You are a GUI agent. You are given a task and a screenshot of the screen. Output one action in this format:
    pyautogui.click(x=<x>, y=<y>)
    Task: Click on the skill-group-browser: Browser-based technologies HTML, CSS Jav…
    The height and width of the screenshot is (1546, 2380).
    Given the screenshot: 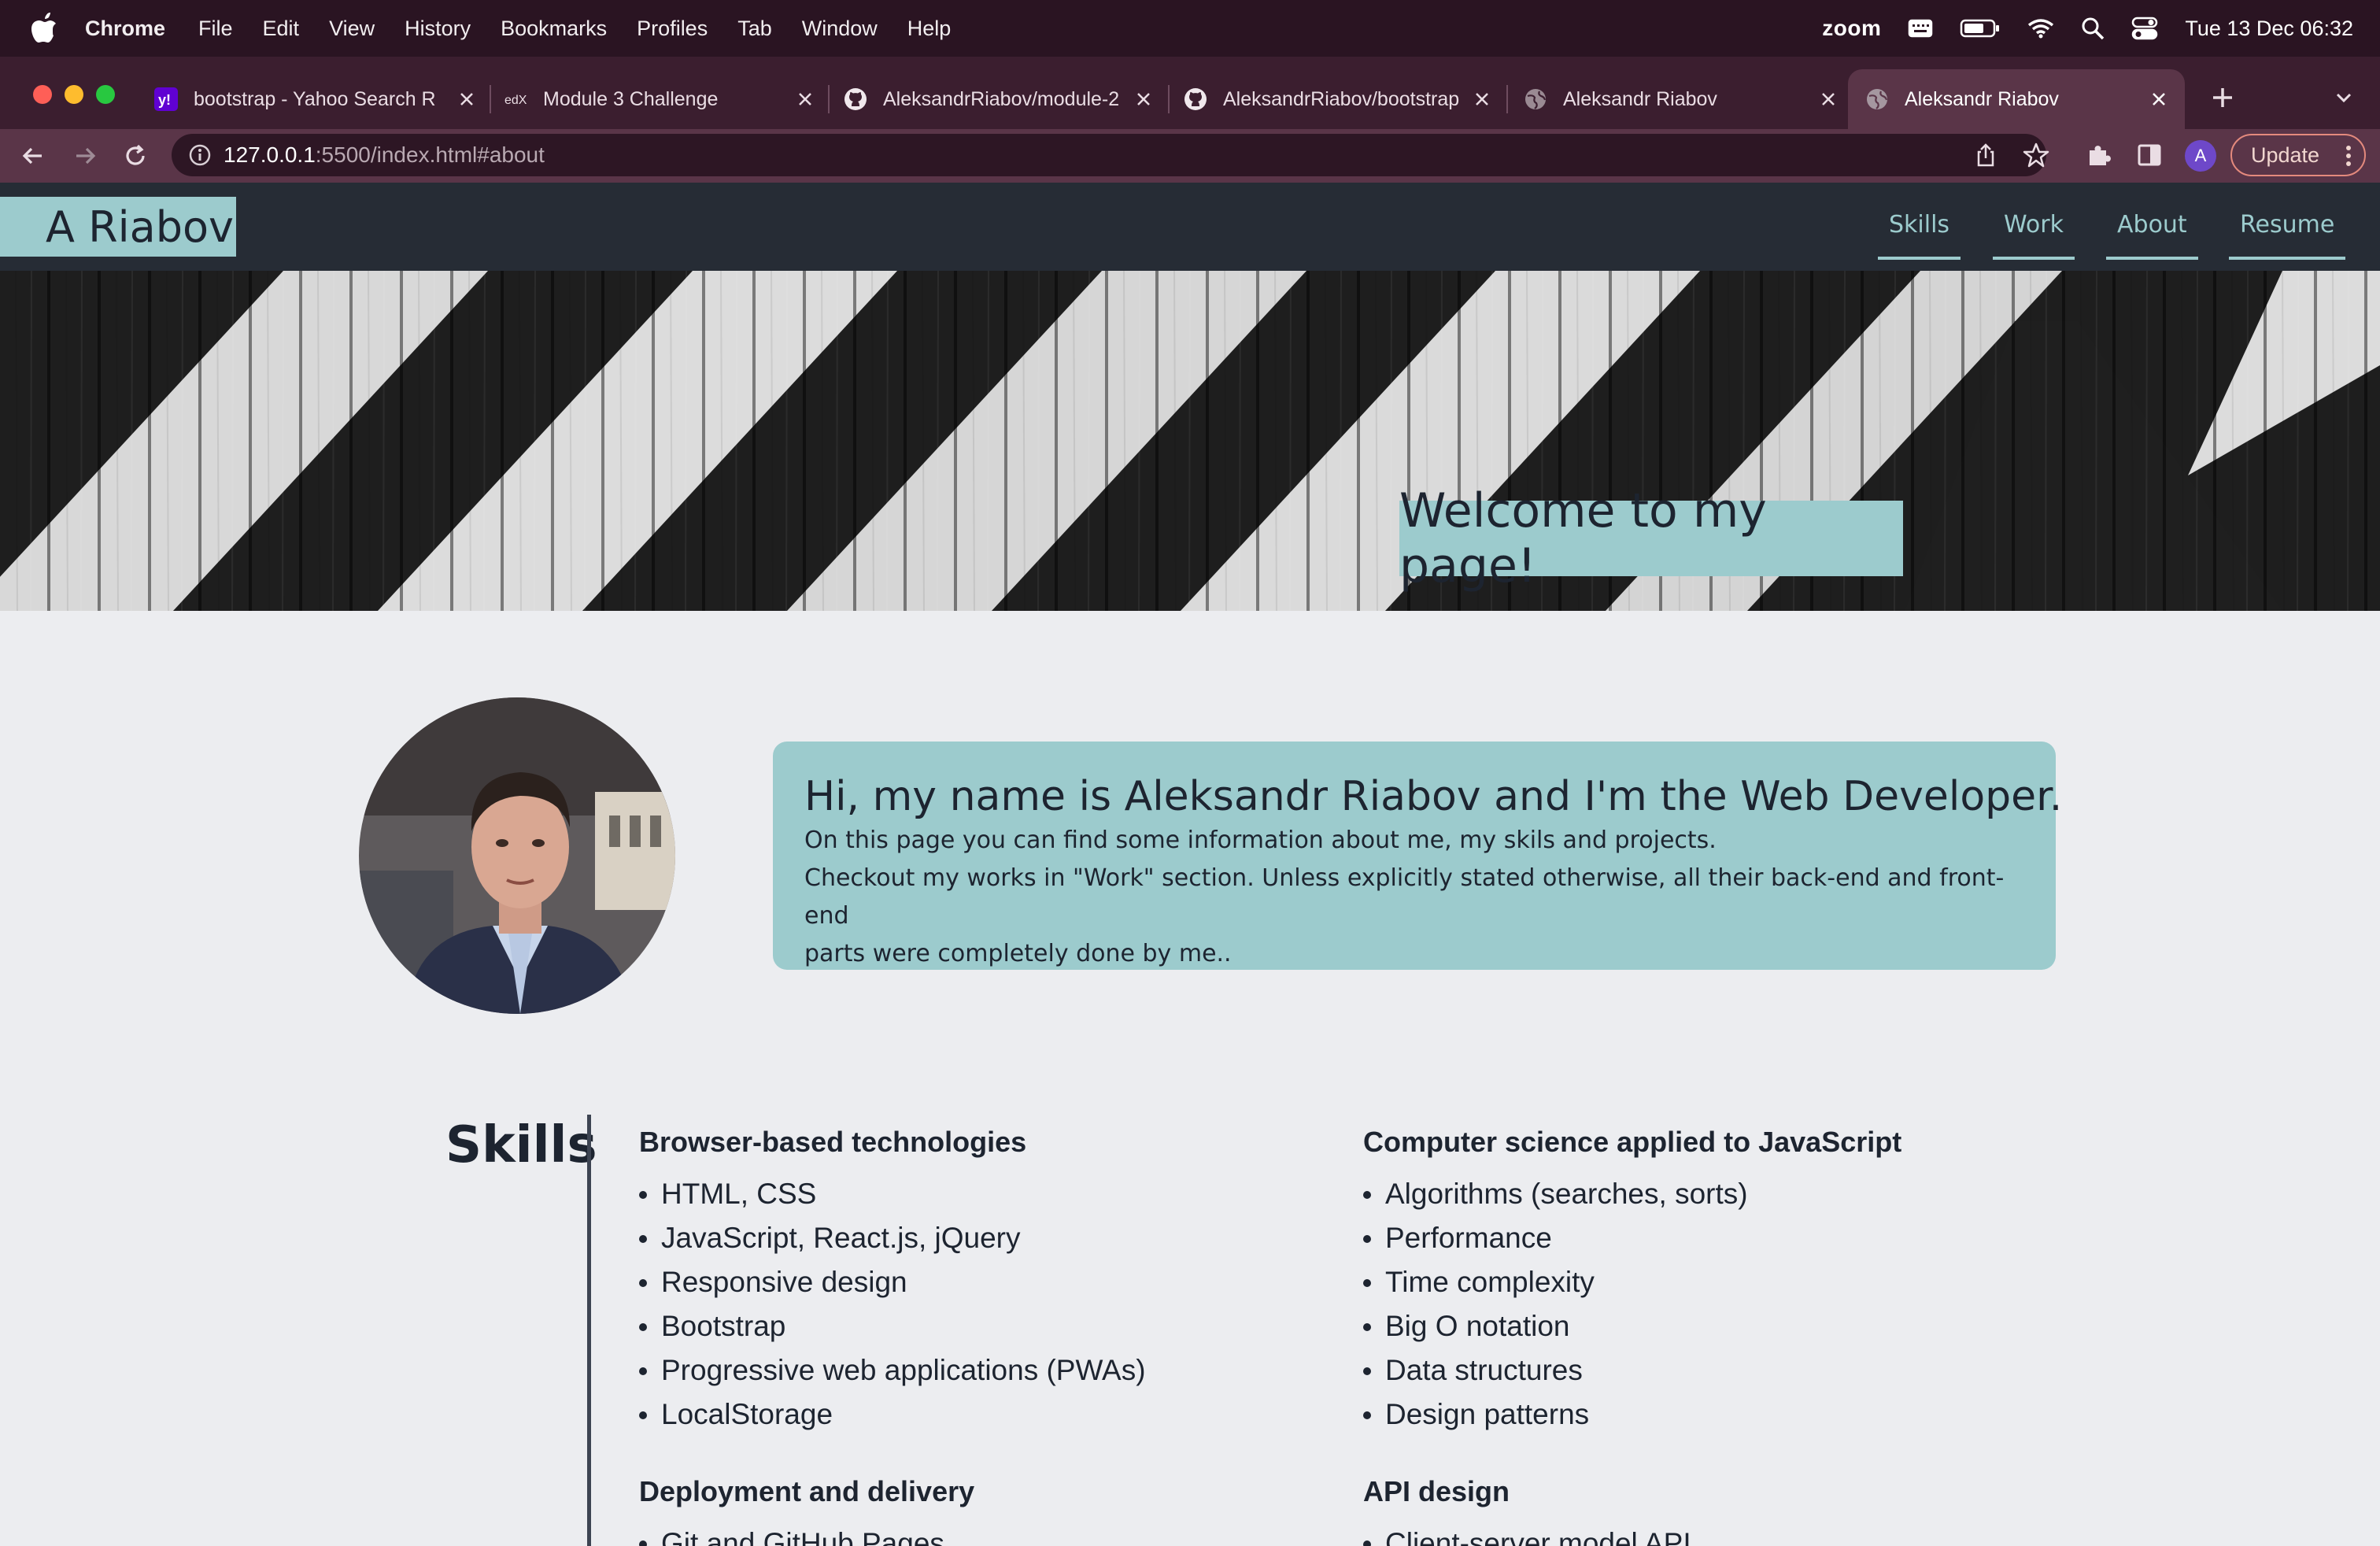 What is the action you would take?
    pyautogui.click(x=893, y=1284)
    